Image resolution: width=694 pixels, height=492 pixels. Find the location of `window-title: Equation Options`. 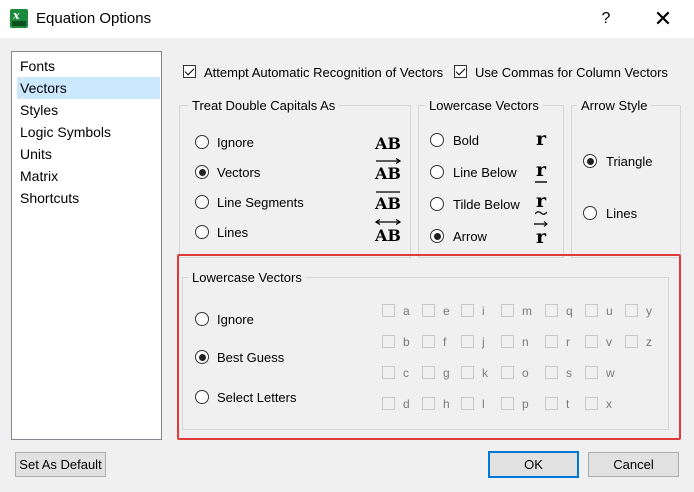

window-title: Equation Options is located at coordinates (94, 18).